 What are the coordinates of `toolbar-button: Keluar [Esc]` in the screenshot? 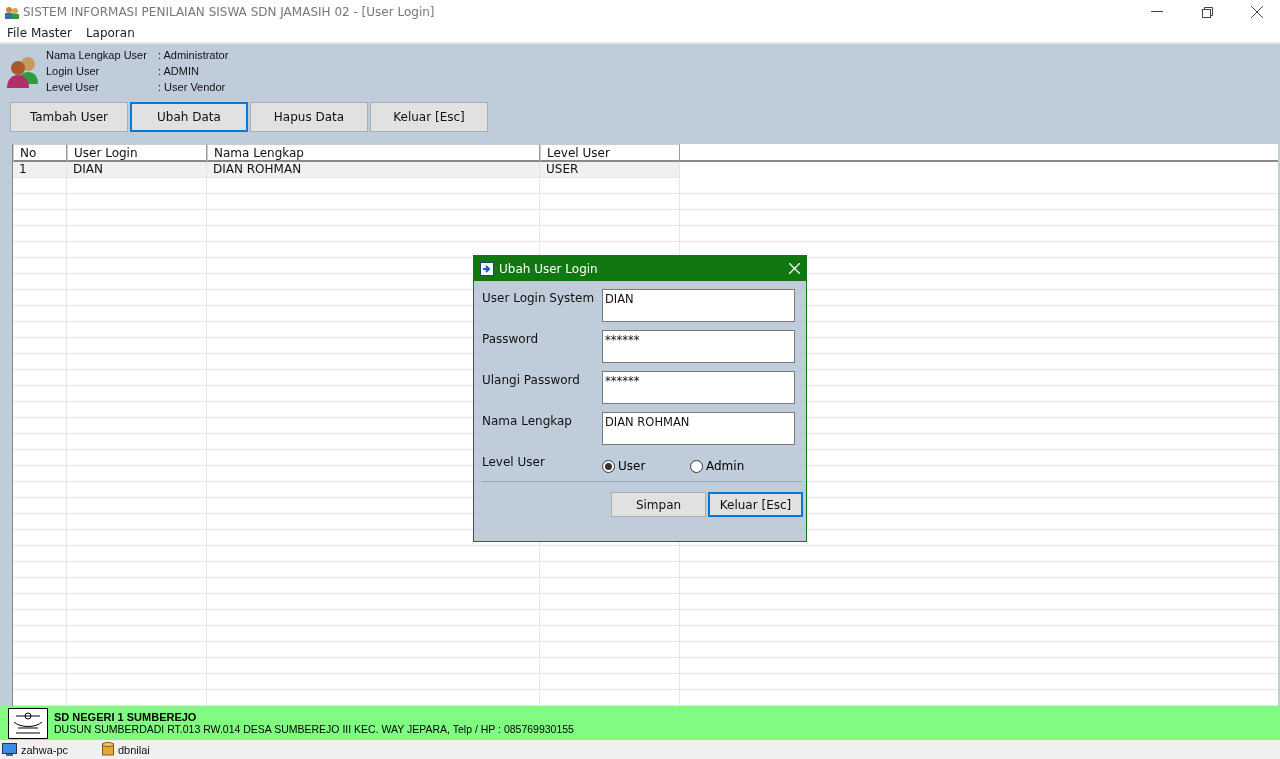 It's located at (429, 117).